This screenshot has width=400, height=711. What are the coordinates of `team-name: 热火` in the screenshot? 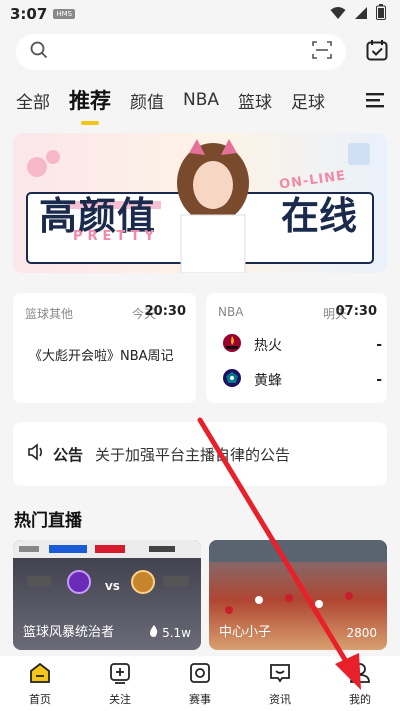 It's located at (268, 346).